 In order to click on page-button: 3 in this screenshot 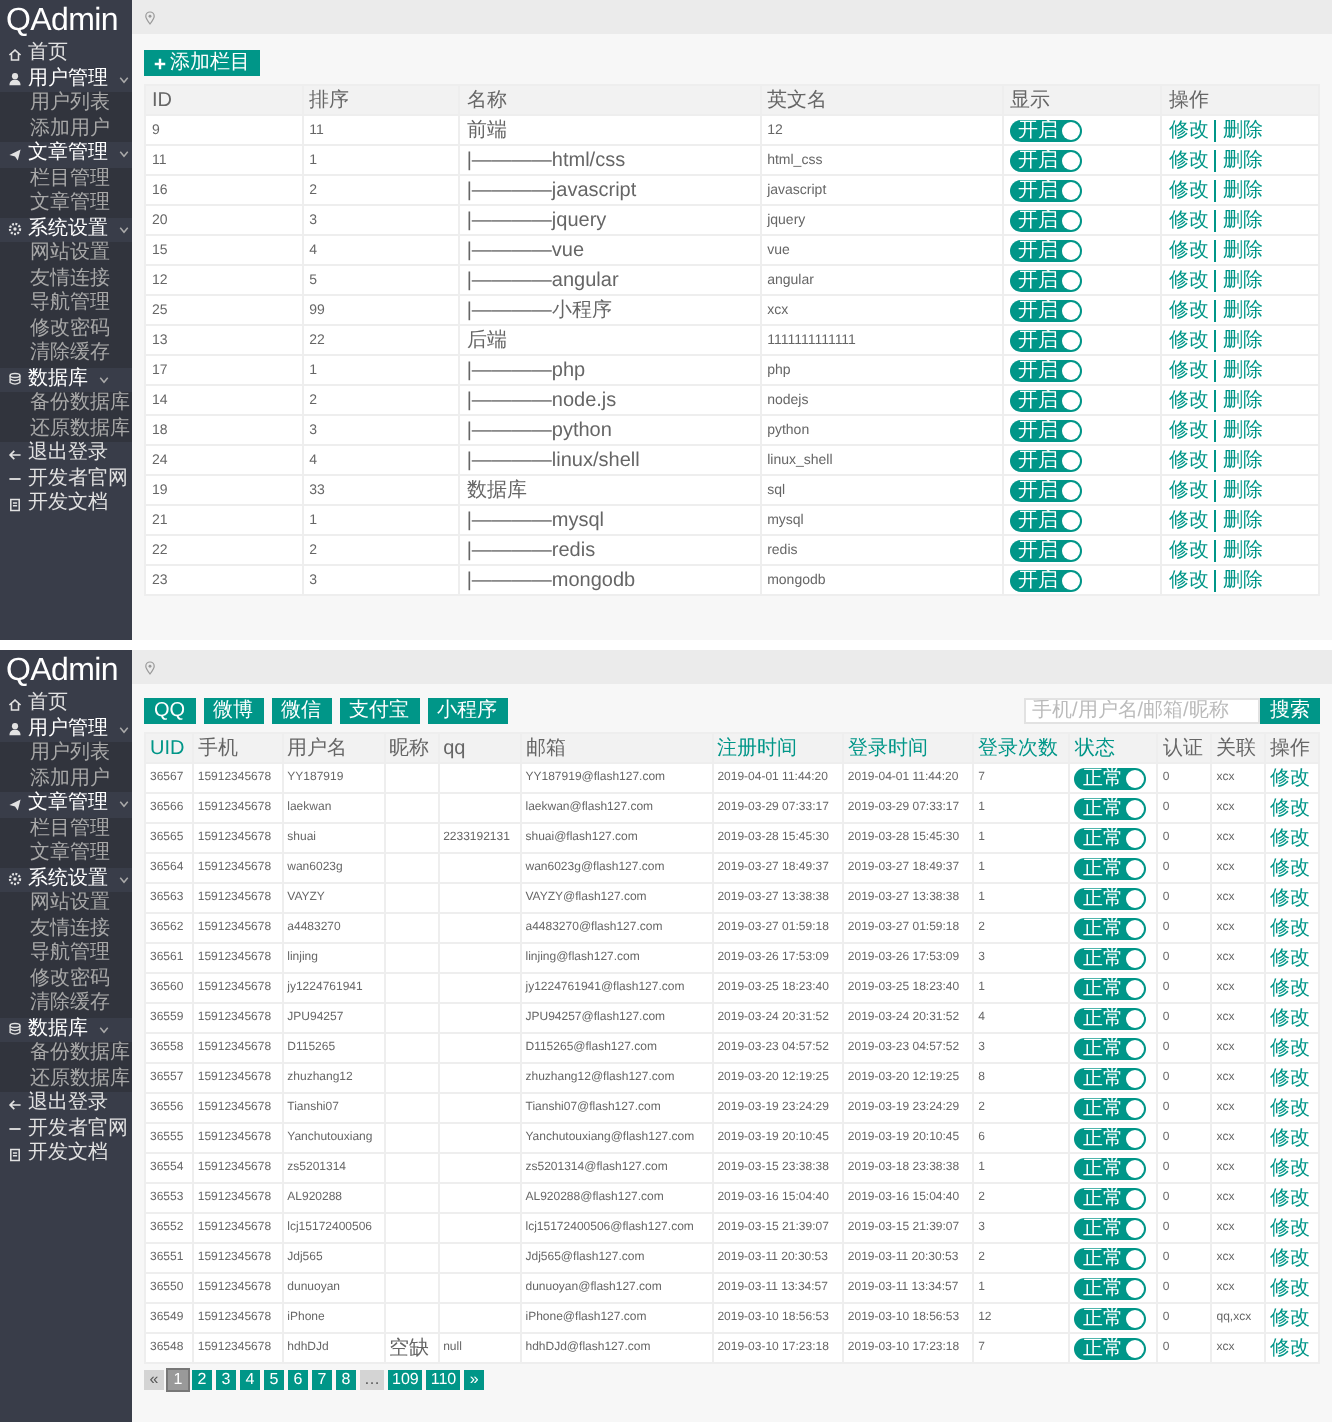, I will do `click(226, 1380)`.